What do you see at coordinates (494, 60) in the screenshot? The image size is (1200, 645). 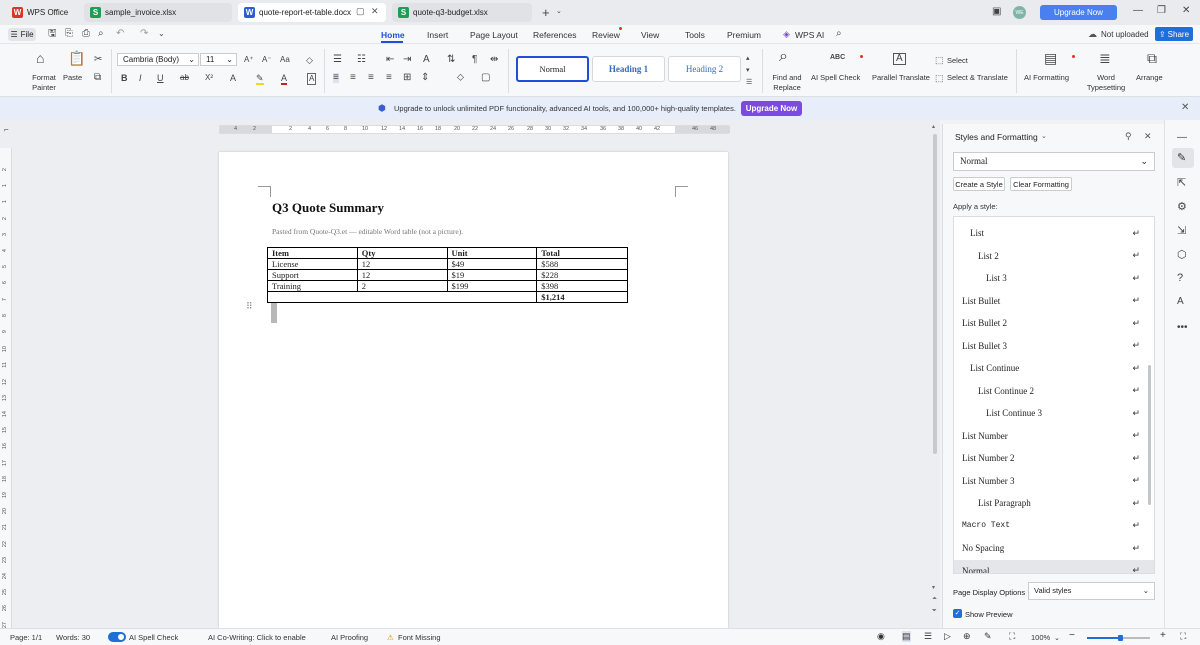 I see `tab-stops-icon: ⇹` at bounding box center [494, 60].